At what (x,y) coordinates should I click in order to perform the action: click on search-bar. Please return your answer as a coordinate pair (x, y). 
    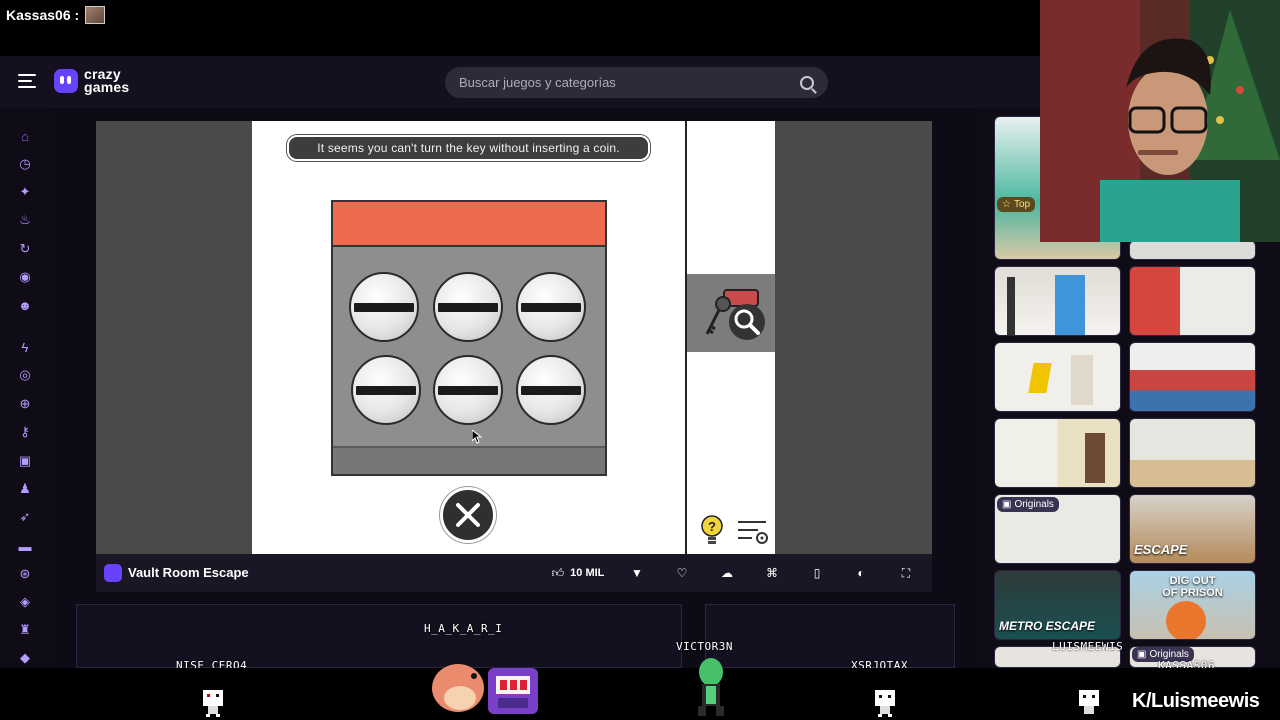
    Looking at the image, I should click on (636, 82).